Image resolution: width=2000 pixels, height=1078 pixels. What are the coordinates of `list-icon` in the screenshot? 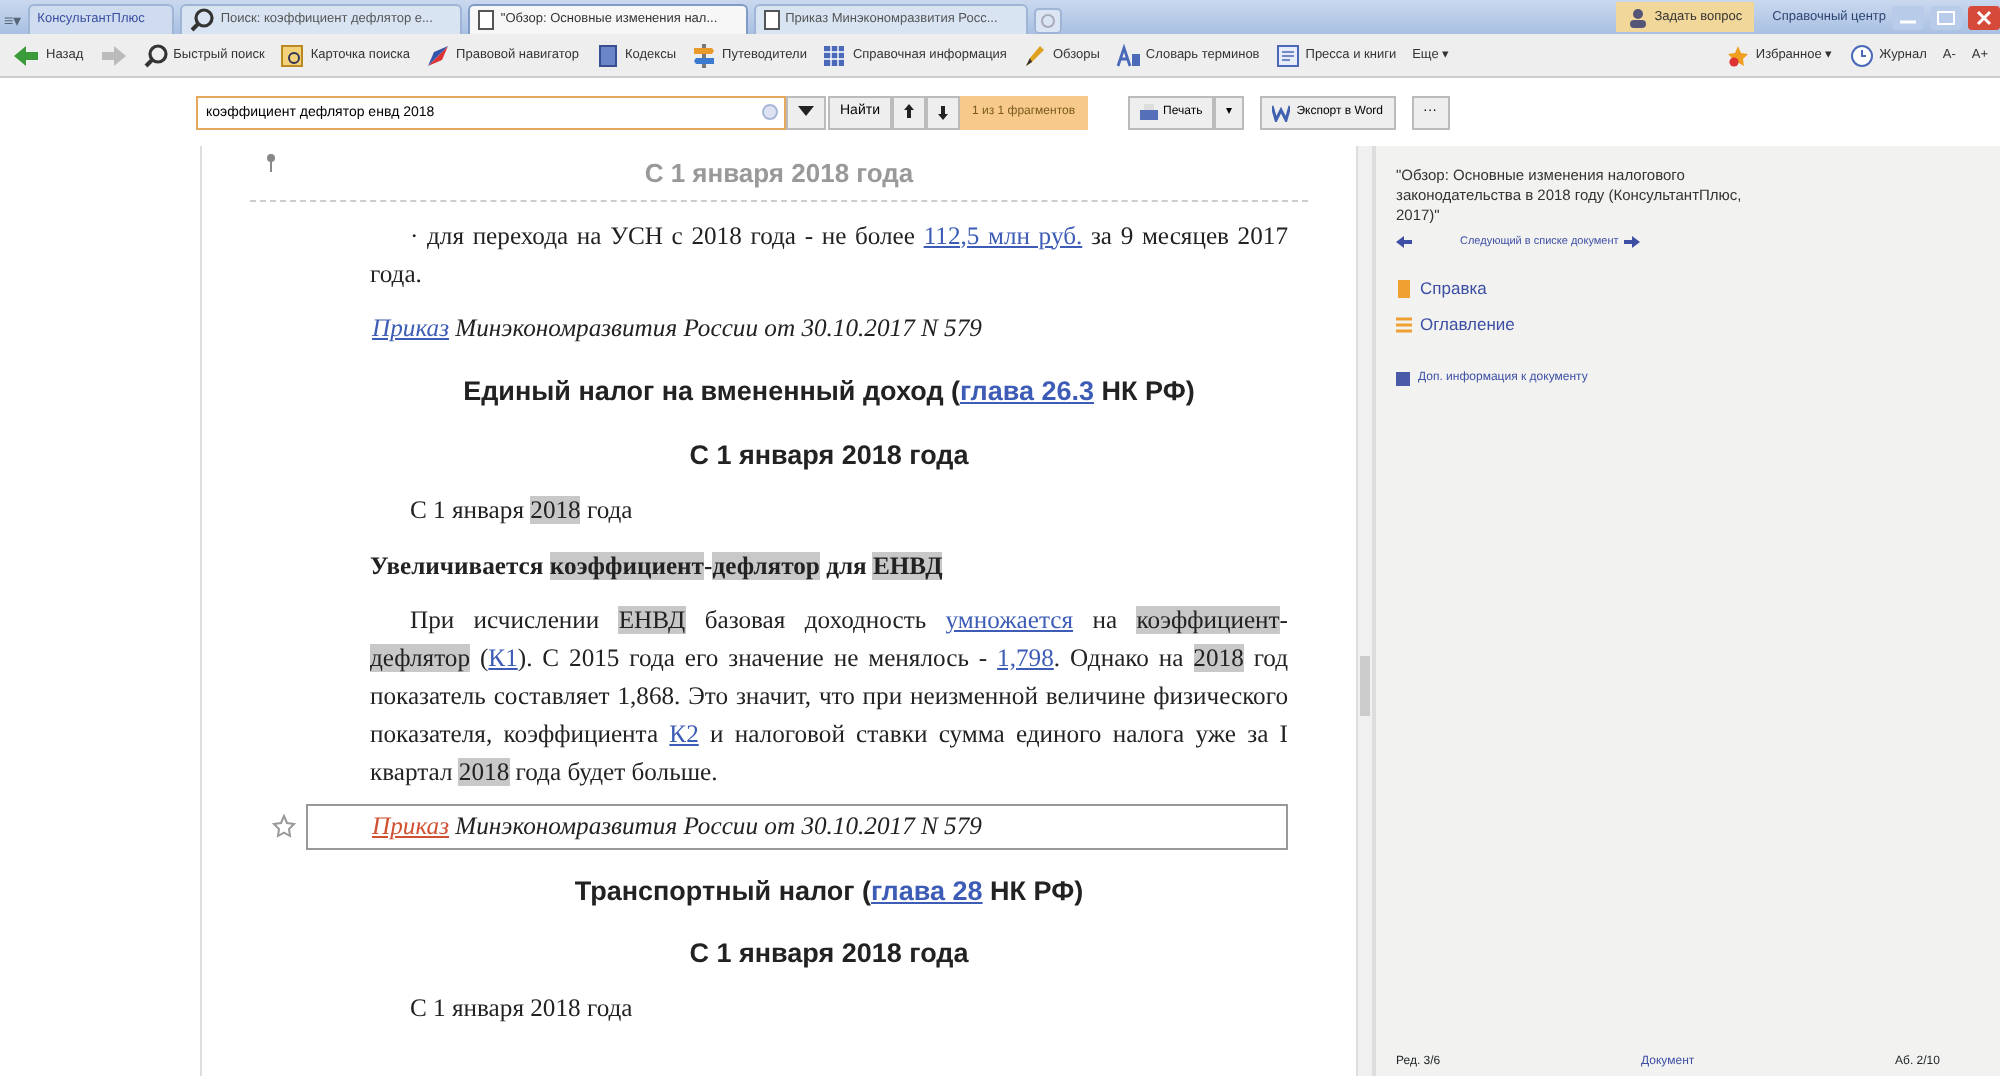 It's located at (1404, 324).